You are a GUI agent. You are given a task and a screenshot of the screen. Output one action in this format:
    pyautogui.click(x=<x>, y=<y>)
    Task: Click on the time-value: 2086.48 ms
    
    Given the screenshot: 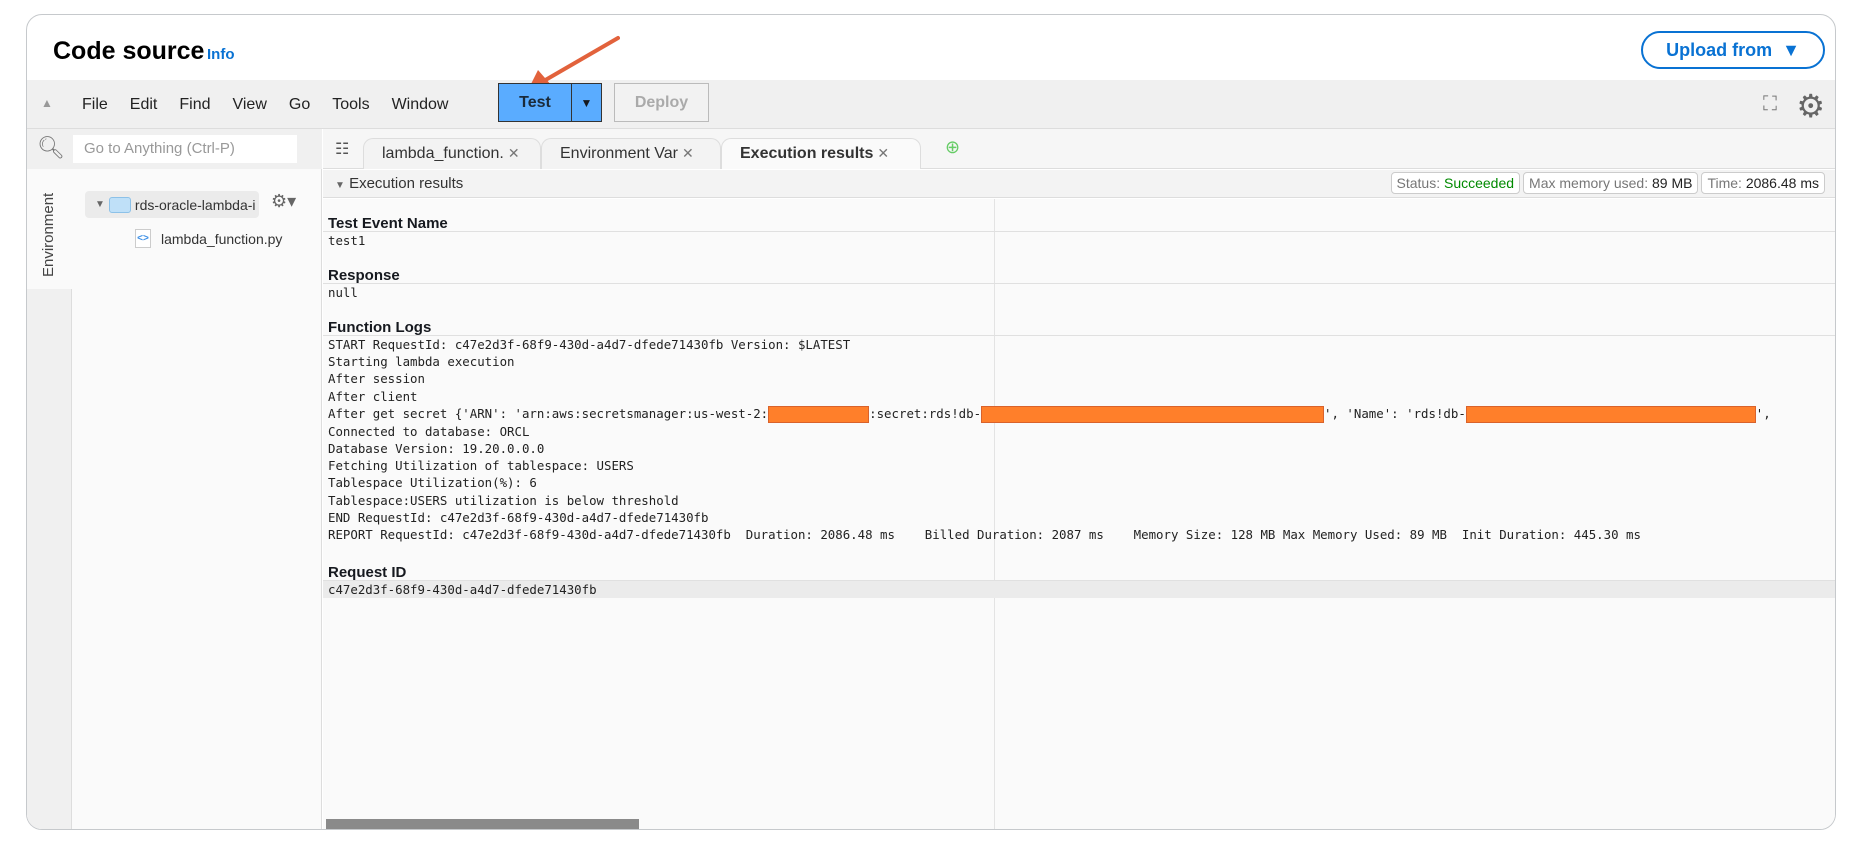 What is the action you would take?
    pyautogui.click(x=1782, y=183)
    